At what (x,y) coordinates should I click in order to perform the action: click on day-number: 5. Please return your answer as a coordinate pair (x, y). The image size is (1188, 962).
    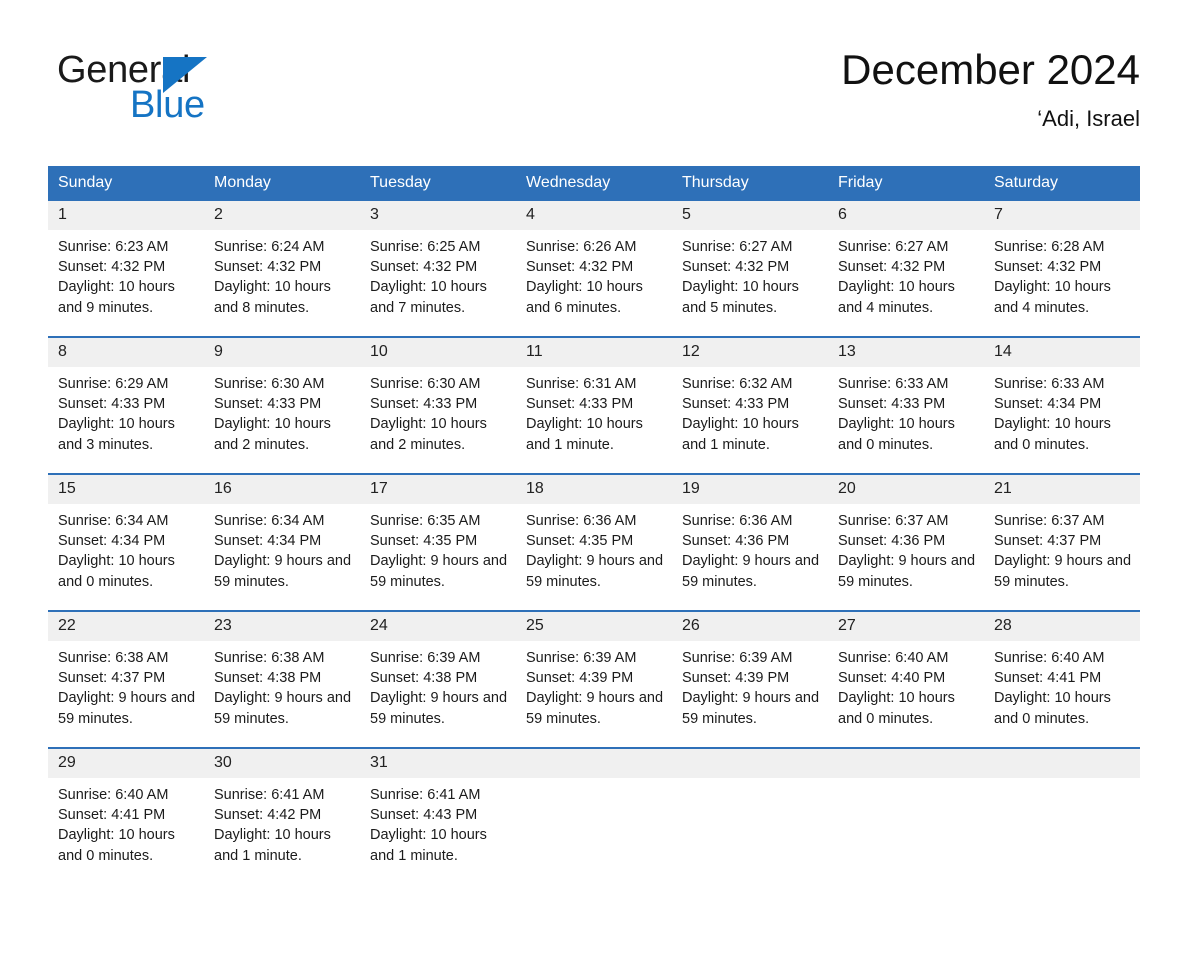
    Looking at the image, I should click on (750, 215).